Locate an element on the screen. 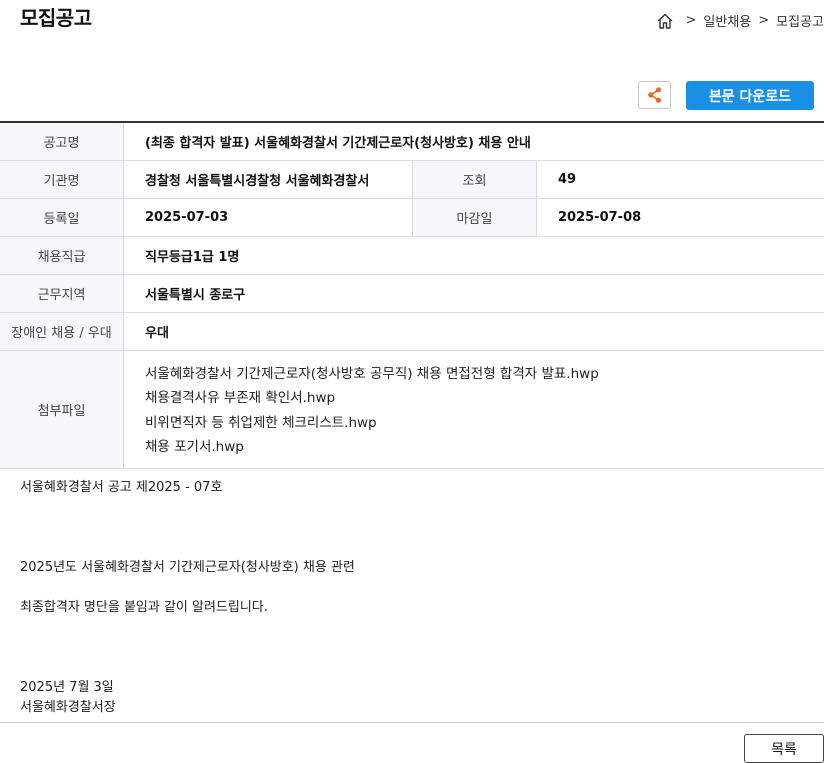 This screenshot has height=763, width=824. share-icon is located at coordinates (654, 95).